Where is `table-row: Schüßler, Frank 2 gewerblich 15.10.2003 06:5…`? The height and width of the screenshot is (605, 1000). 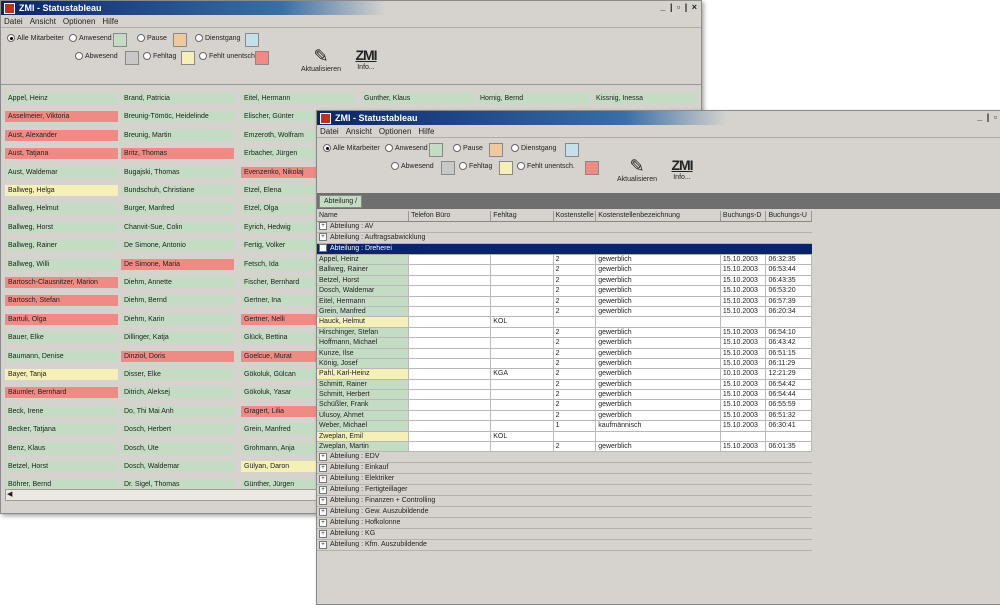
table-row: Schüßler, Frank 2 gewerblich 15.10.2003 06:5… is located at coordinates (564, 405).